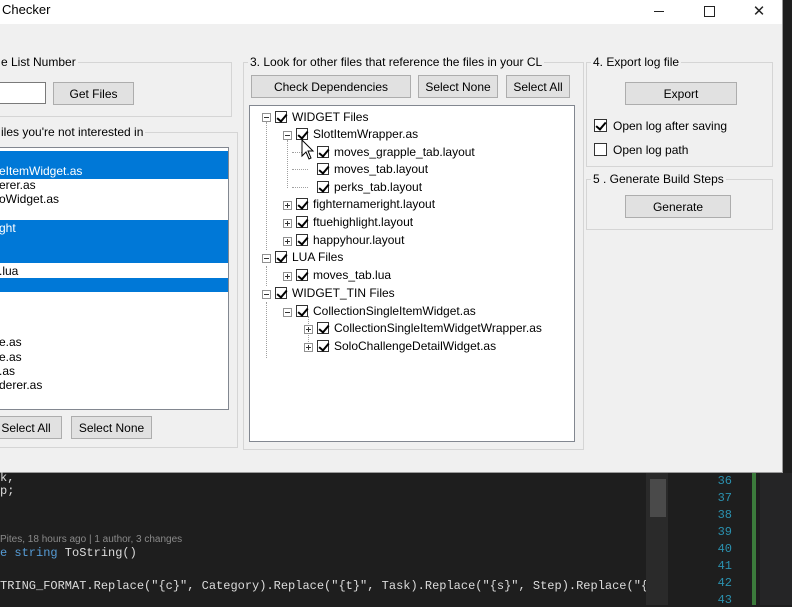 This screenshot has width=792, height=607. Describe the element at coordinates (114, 185) in the screenshot. I see `list-item: erer.as` at that location.